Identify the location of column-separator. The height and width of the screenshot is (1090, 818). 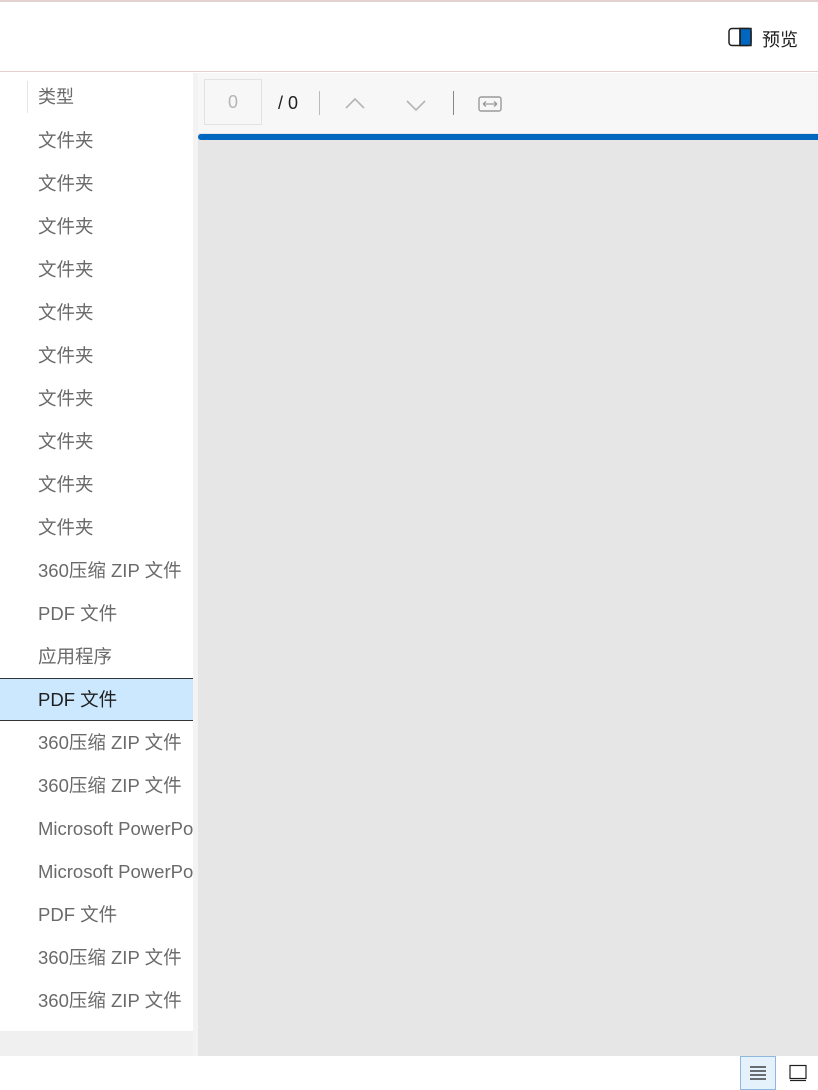
(27, 97).